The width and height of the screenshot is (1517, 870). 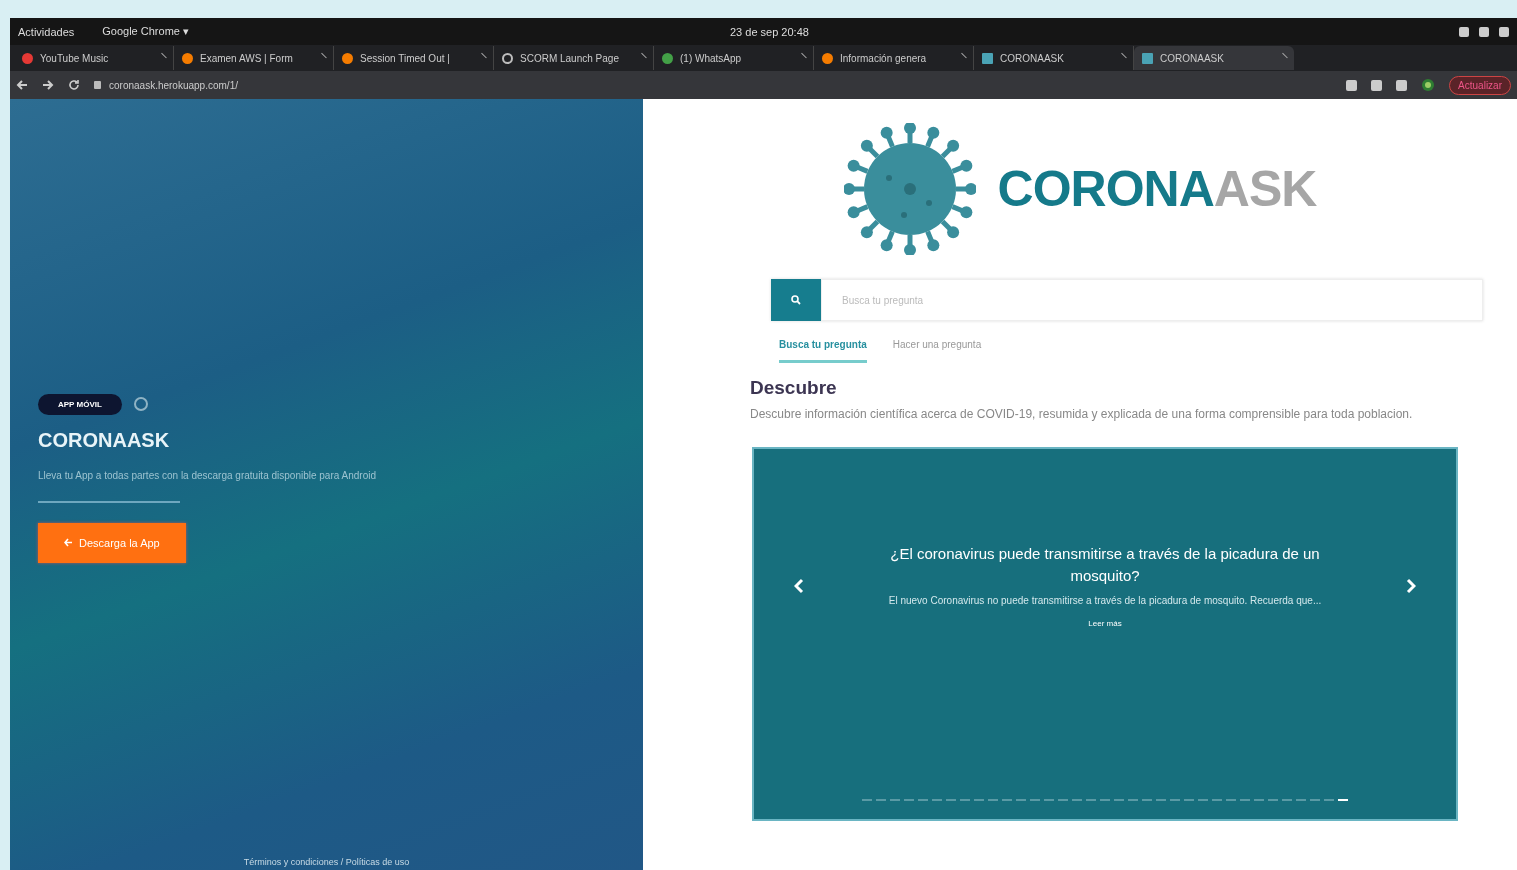 What do you see at coordinates (574, 58) in the screenshot?
I see `browser-tab: SCORM Launch Page` at bounding box center [574, 58].